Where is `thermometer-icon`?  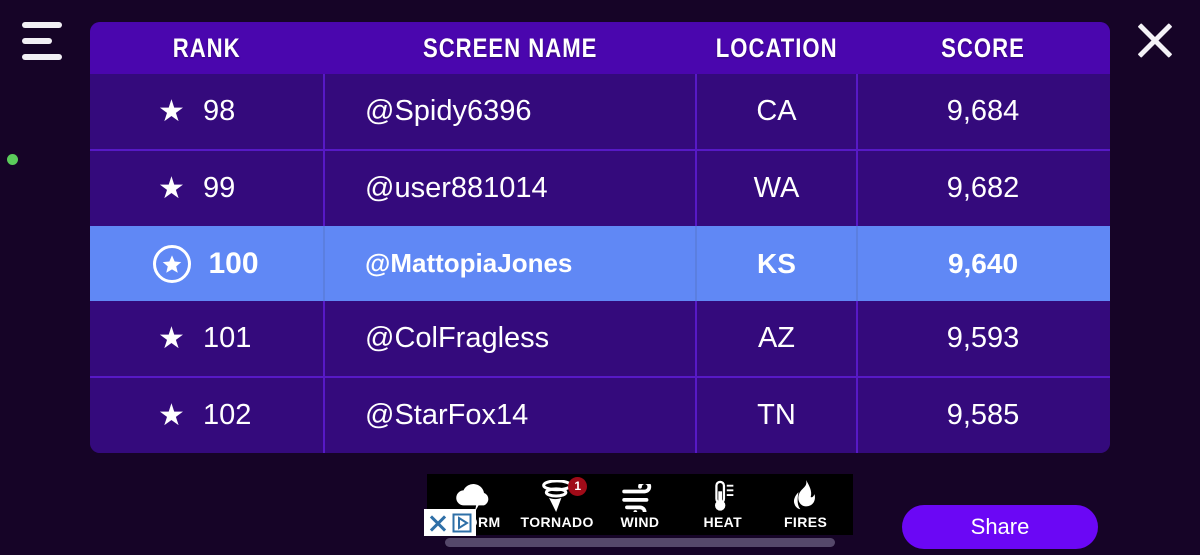 thermometer-icon is located at coordinates (723, 496).